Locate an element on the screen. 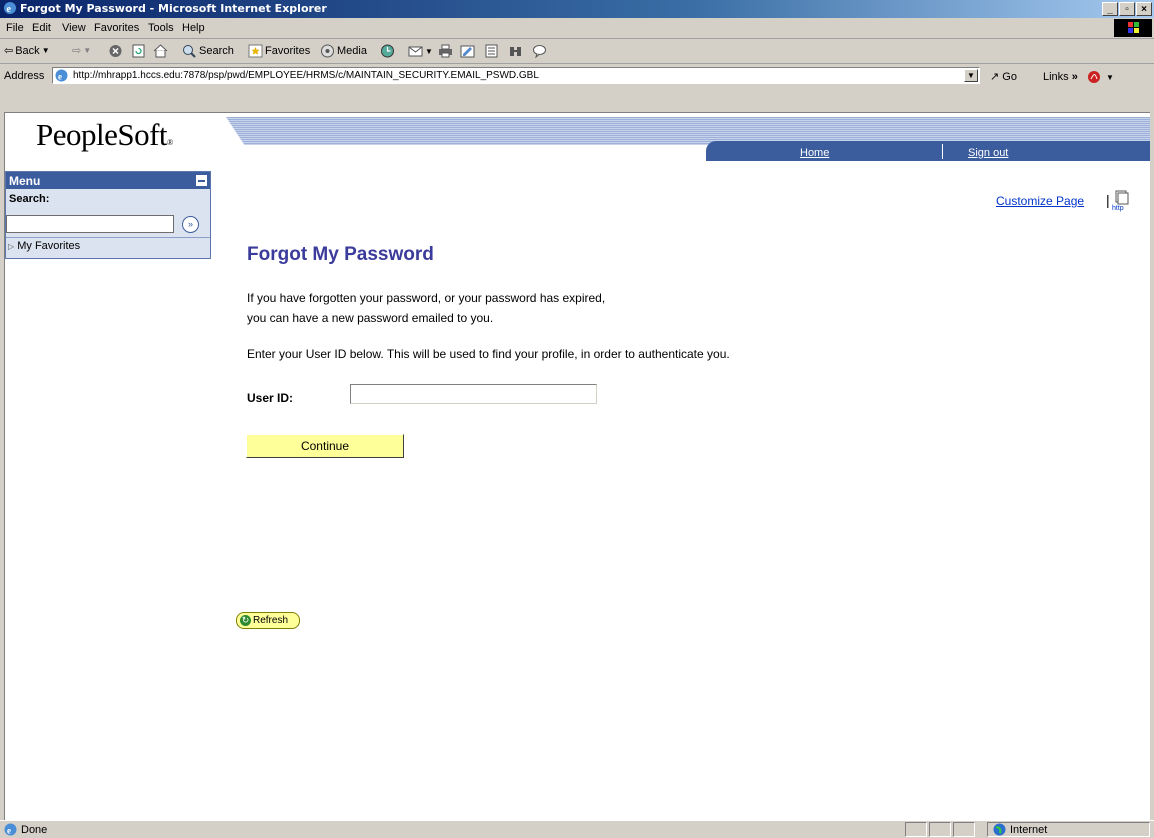 The width and height of the screenshot is (1154, 838). research-icon is located at coordinates (515, 51).